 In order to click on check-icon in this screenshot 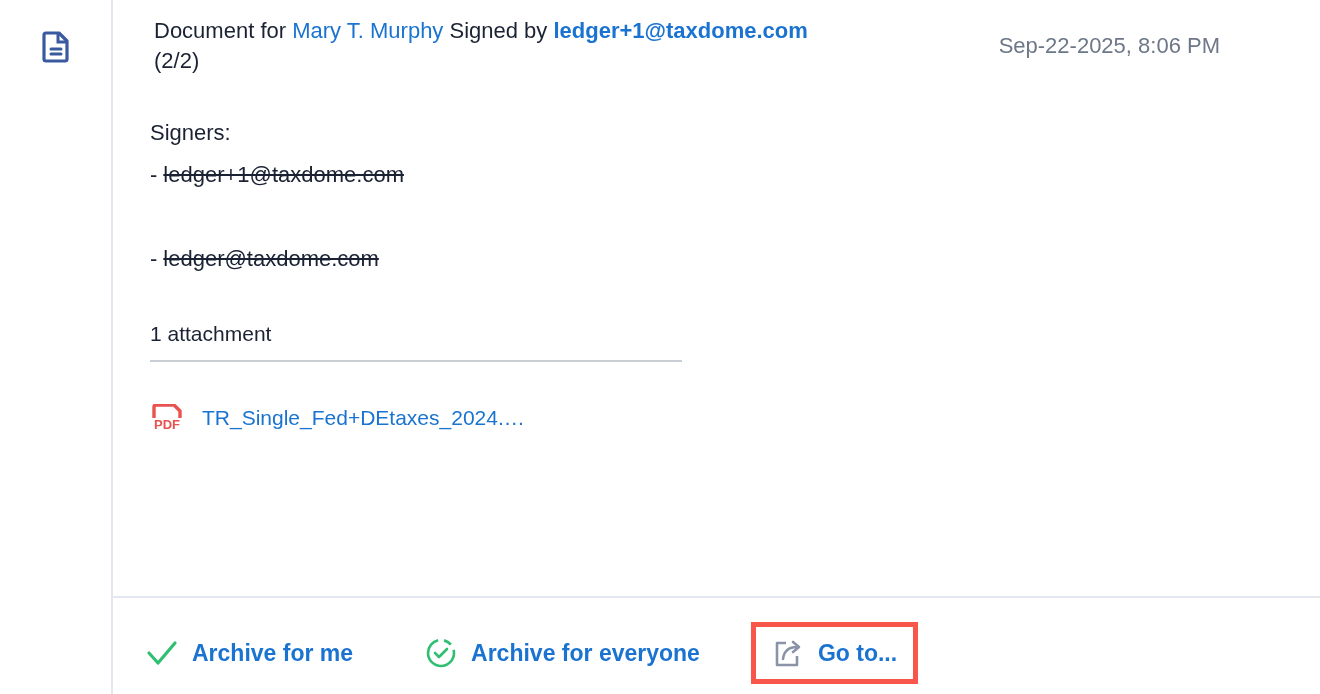, I will do `click(162, 653)`.